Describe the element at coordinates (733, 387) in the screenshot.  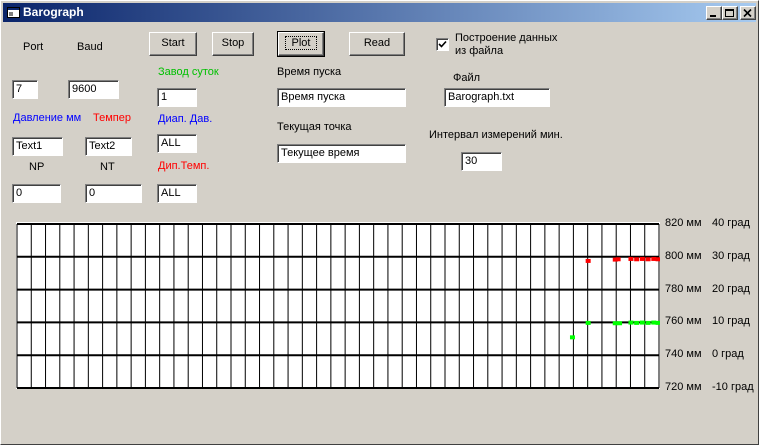
I see `temperature-tick-label: -10 град` at that location.